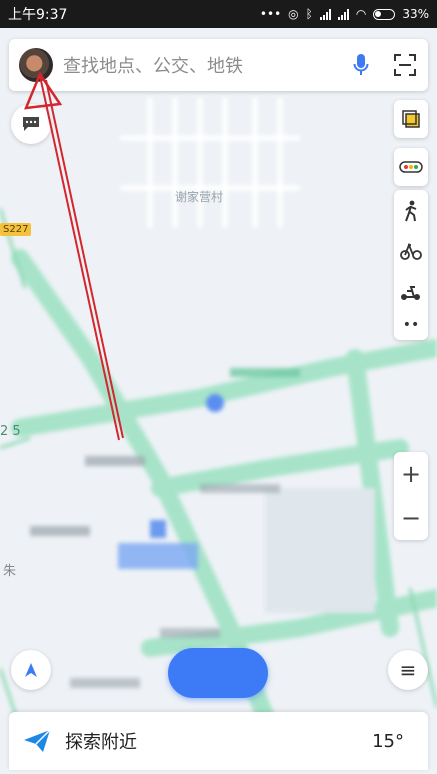  Describe the element at coordinates (196, 65) in the screenshot. I see `search-input: 查找地点、公交、地铁` at that location.